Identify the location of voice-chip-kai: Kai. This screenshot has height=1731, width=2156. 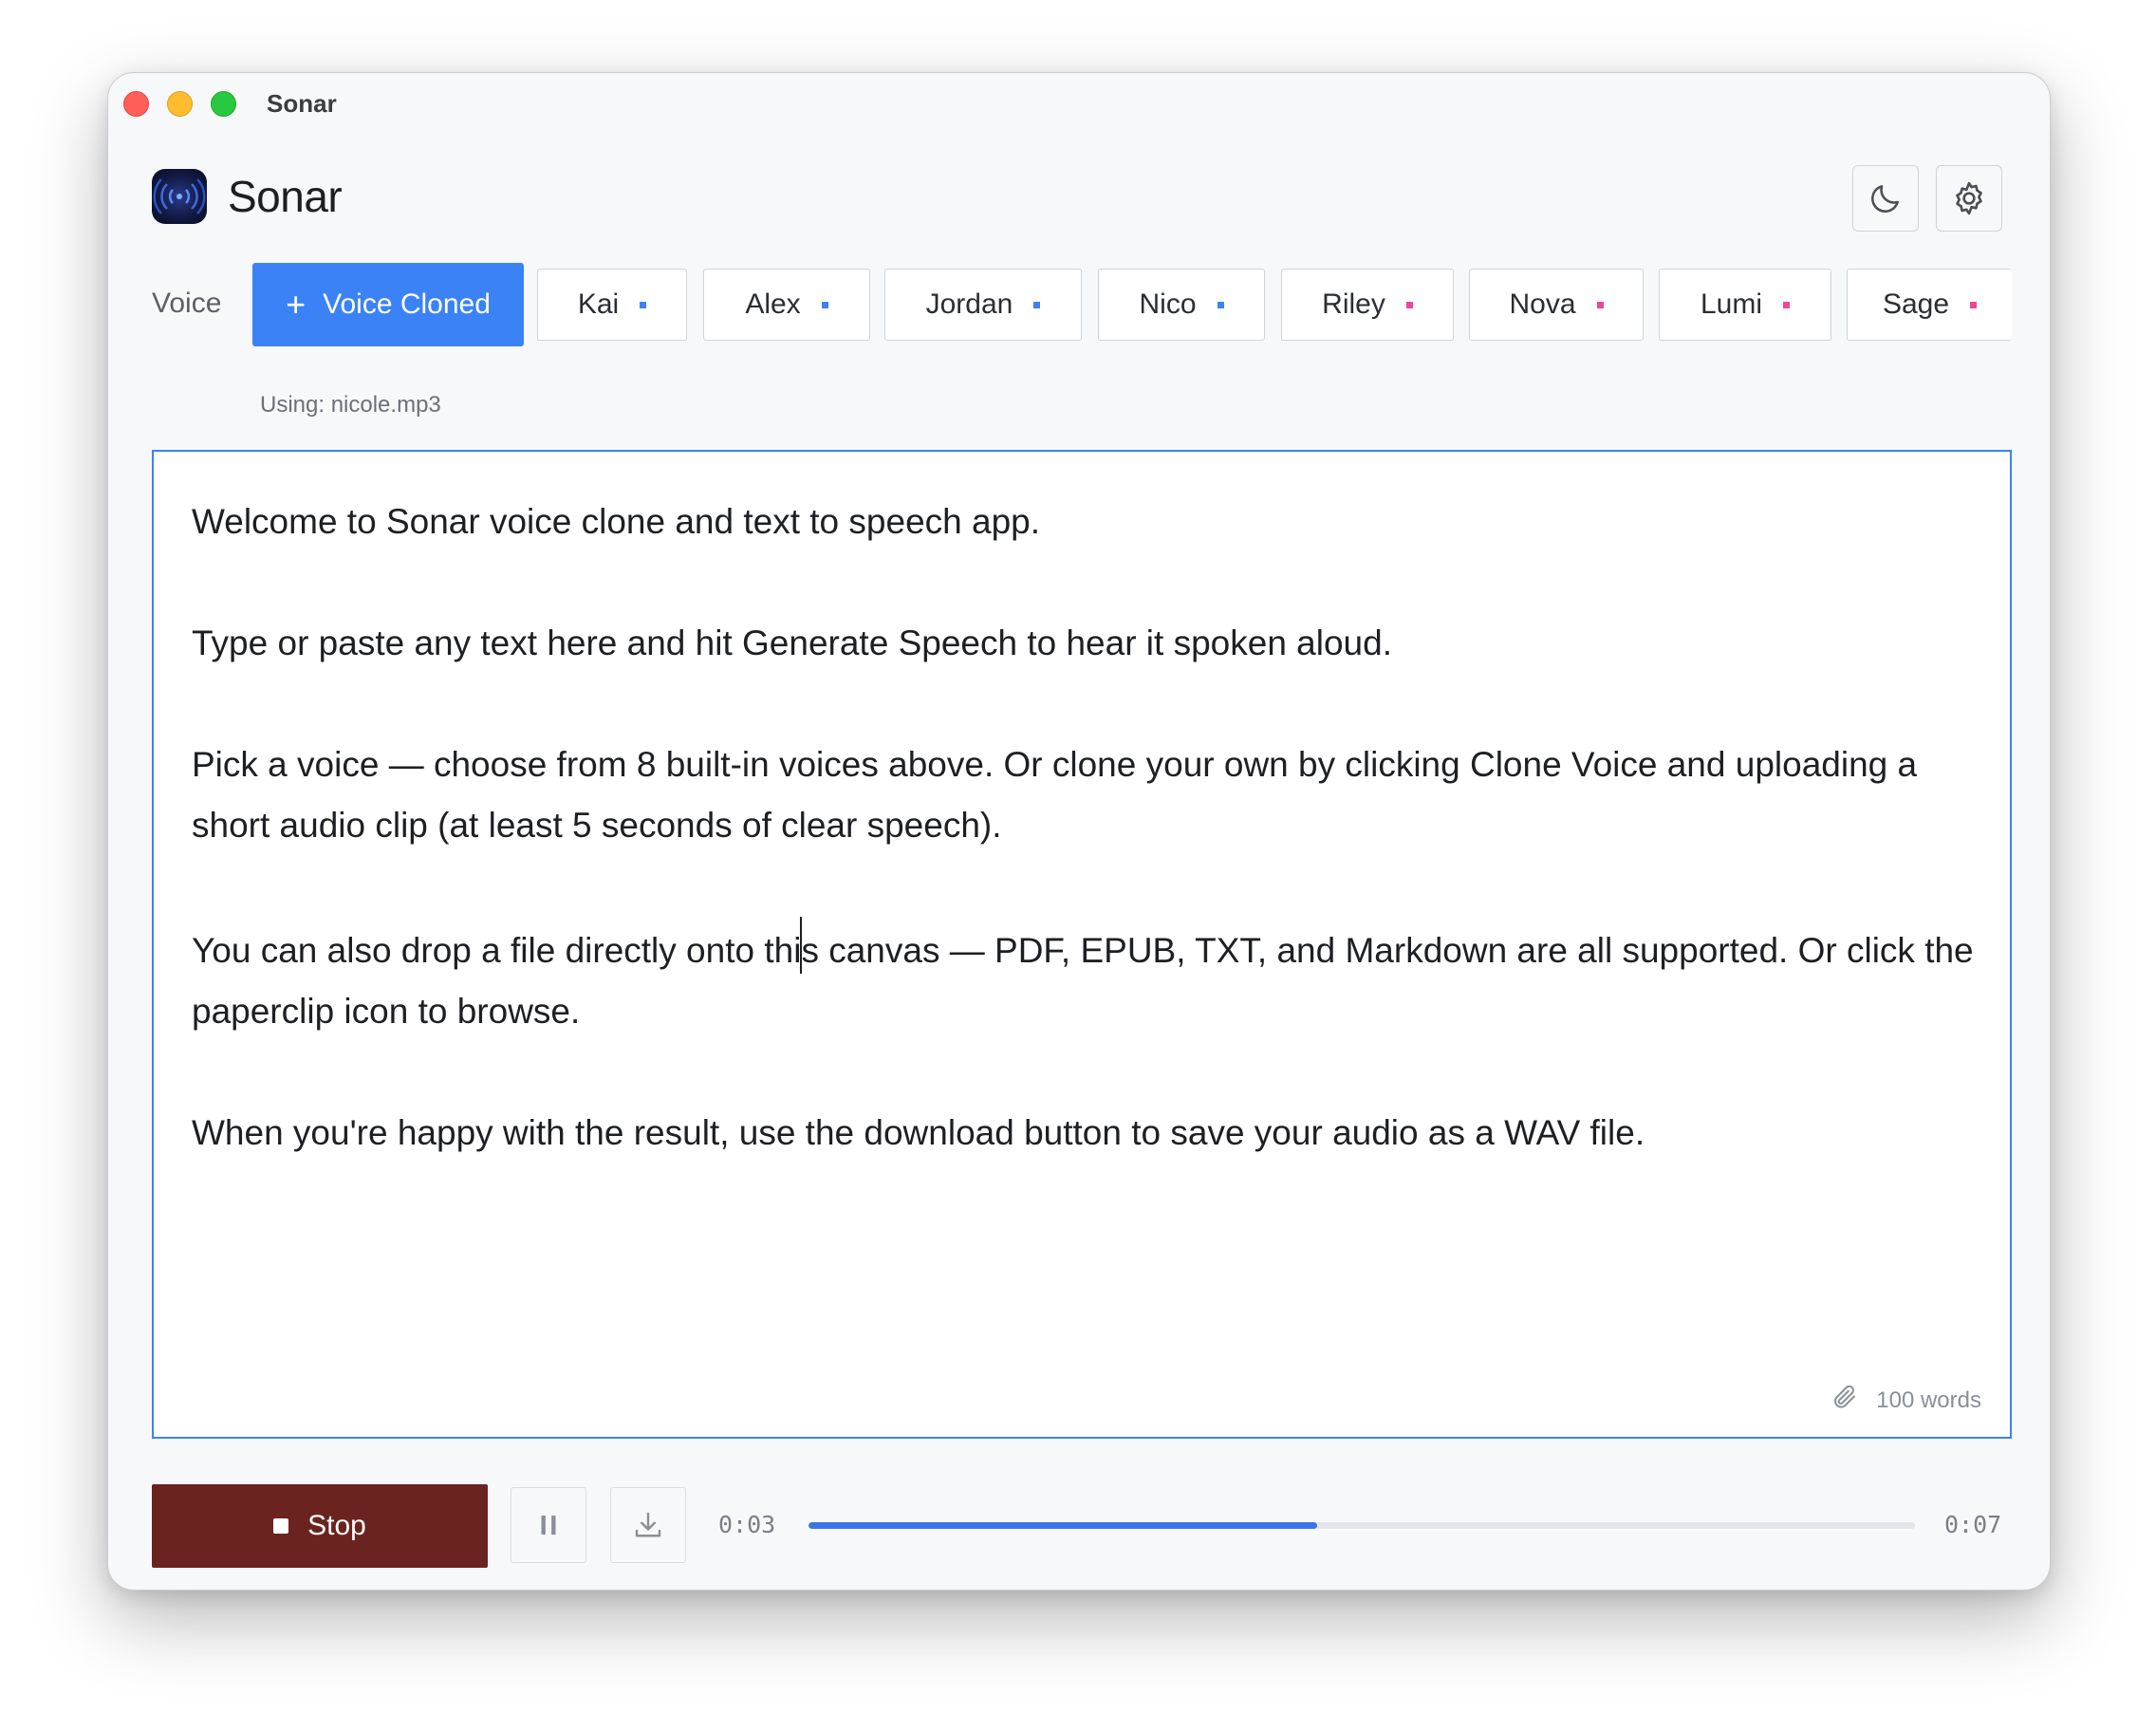
(612, 305).